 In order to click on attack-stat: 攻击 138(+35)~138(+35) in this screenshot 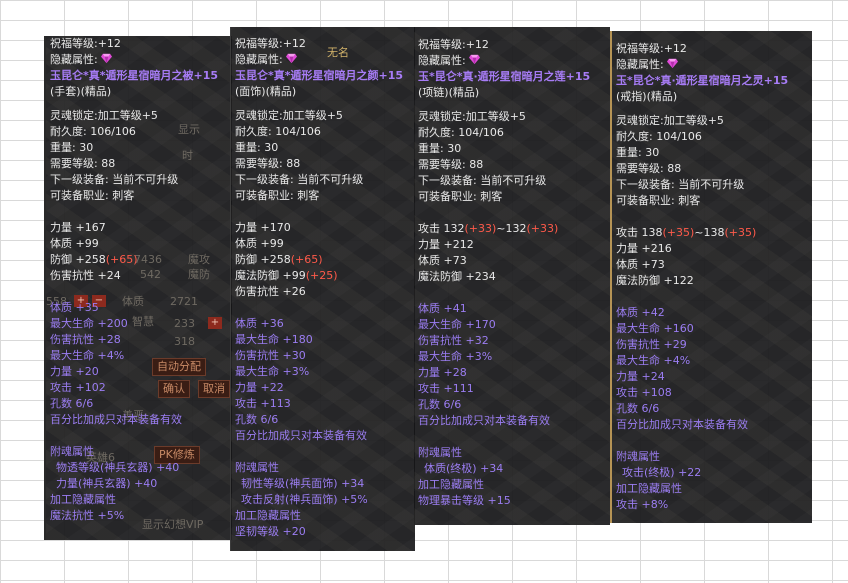, I will do `click(686, 232)`.